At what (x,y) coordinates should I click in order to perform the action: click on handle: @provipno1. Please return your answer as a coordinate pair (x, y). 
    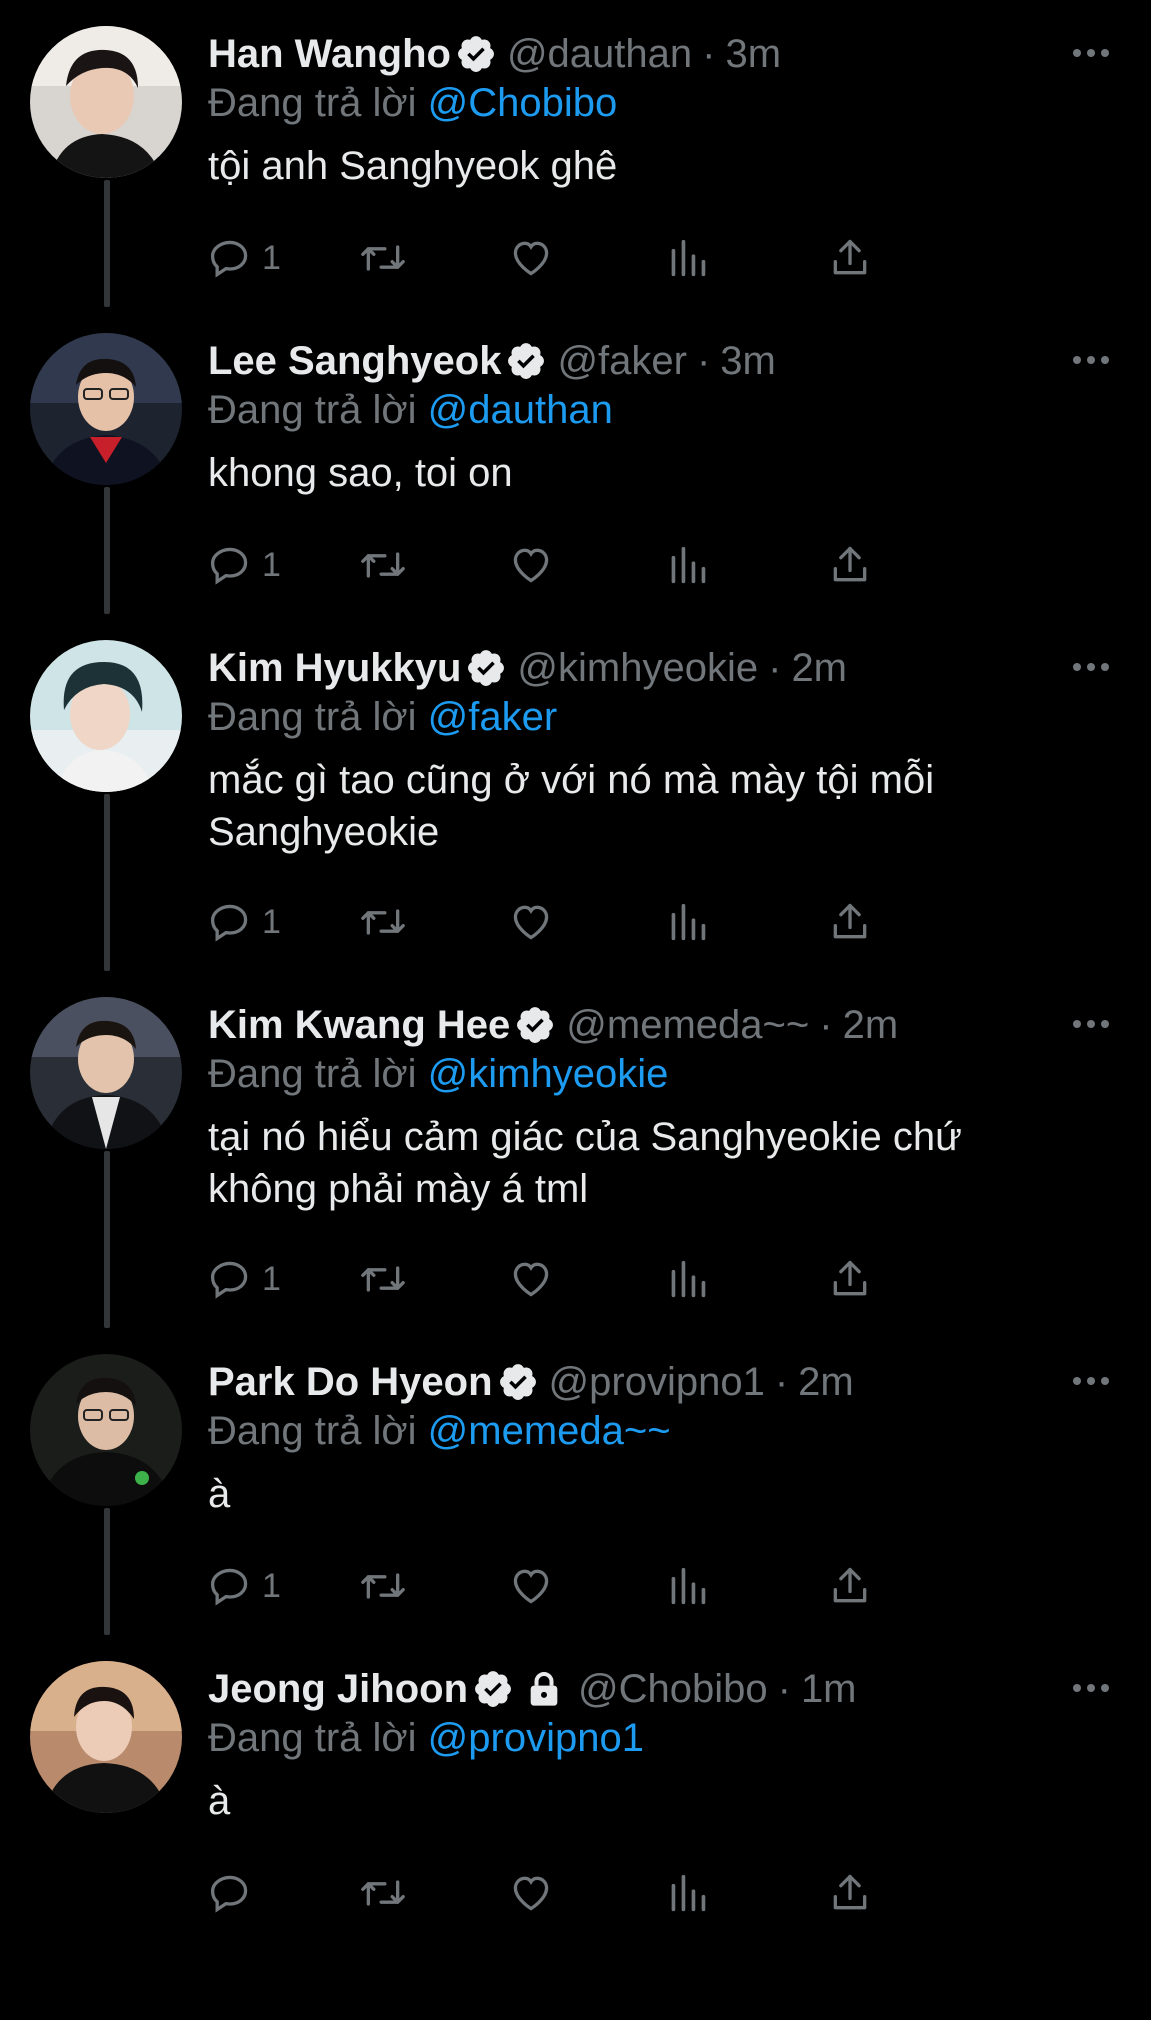
    Looking at the image, I should click on (657, 1382).